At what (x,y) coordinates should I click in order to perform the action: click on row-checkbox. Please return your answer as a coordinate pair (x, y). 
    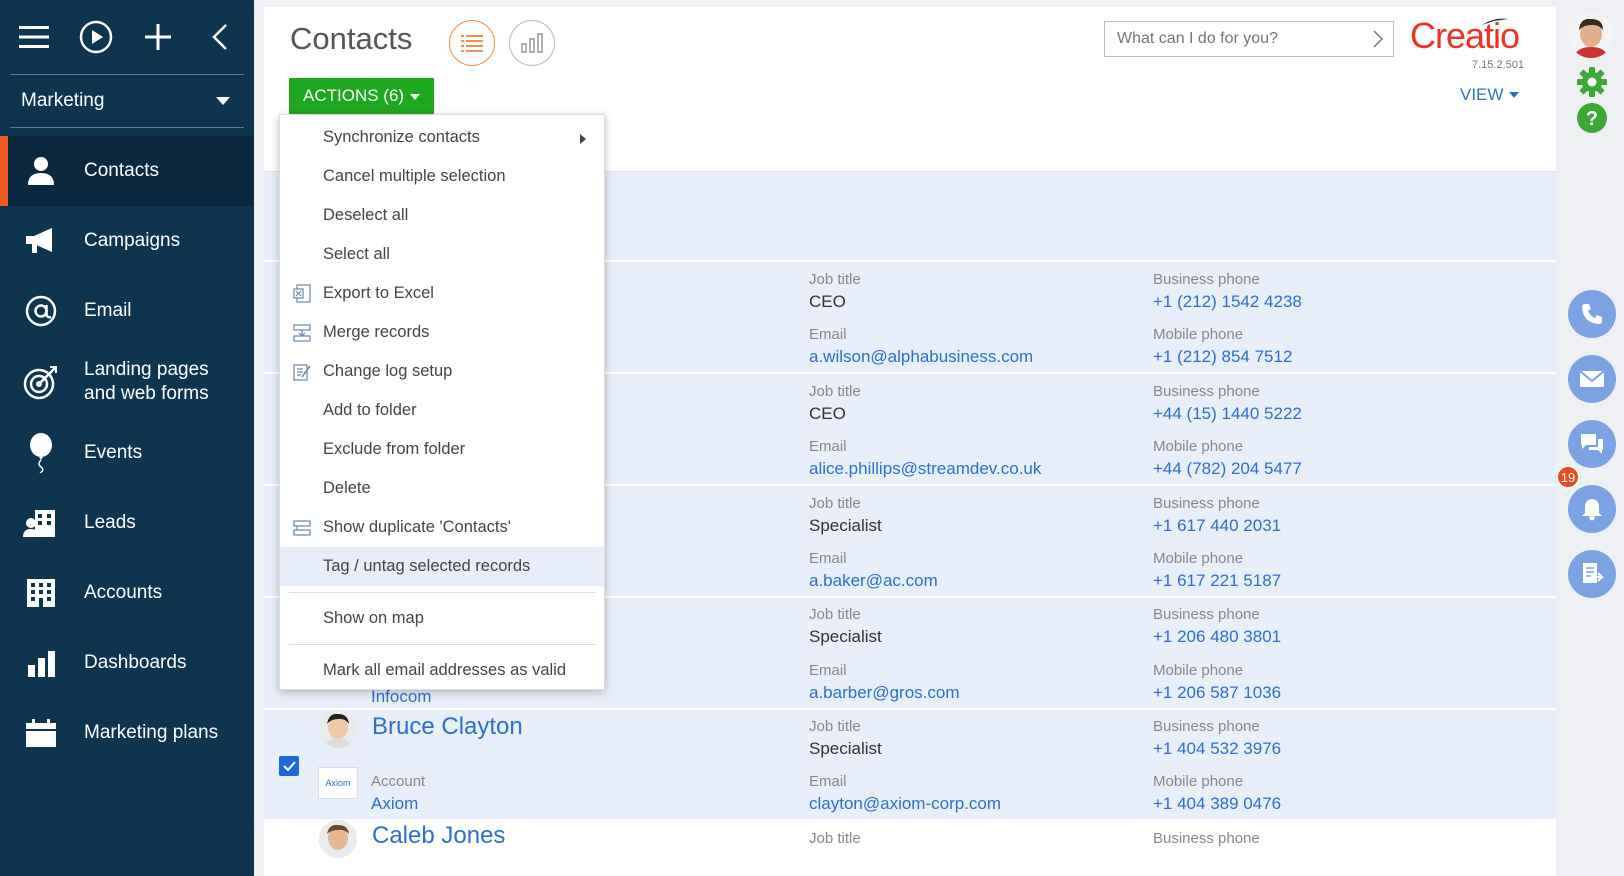
    Looking at the image, I should click on (289, 766).